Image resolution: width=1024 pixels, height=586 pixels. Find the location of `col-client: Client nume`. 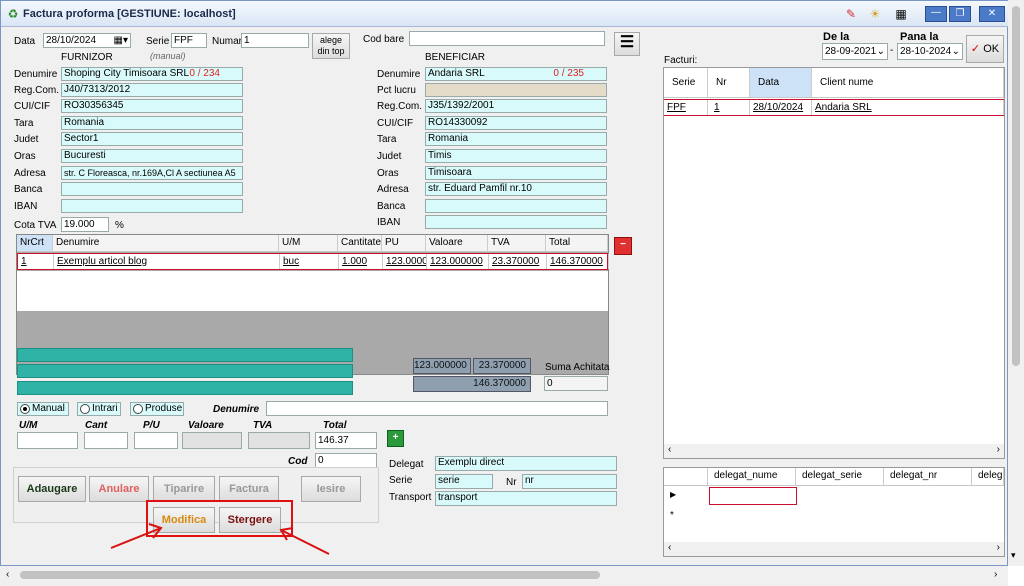

col-client: Client nume is located at coordinates (908, 82).